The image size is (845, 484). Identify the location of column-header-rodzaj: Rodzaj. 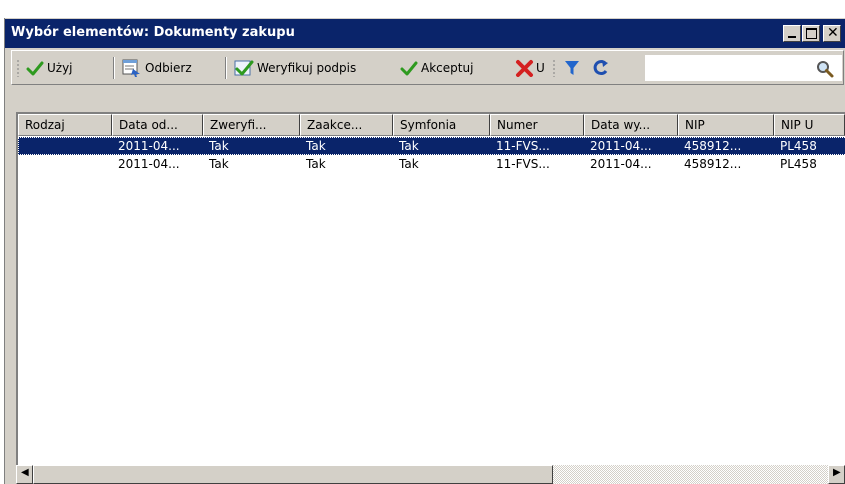
(65, 125).